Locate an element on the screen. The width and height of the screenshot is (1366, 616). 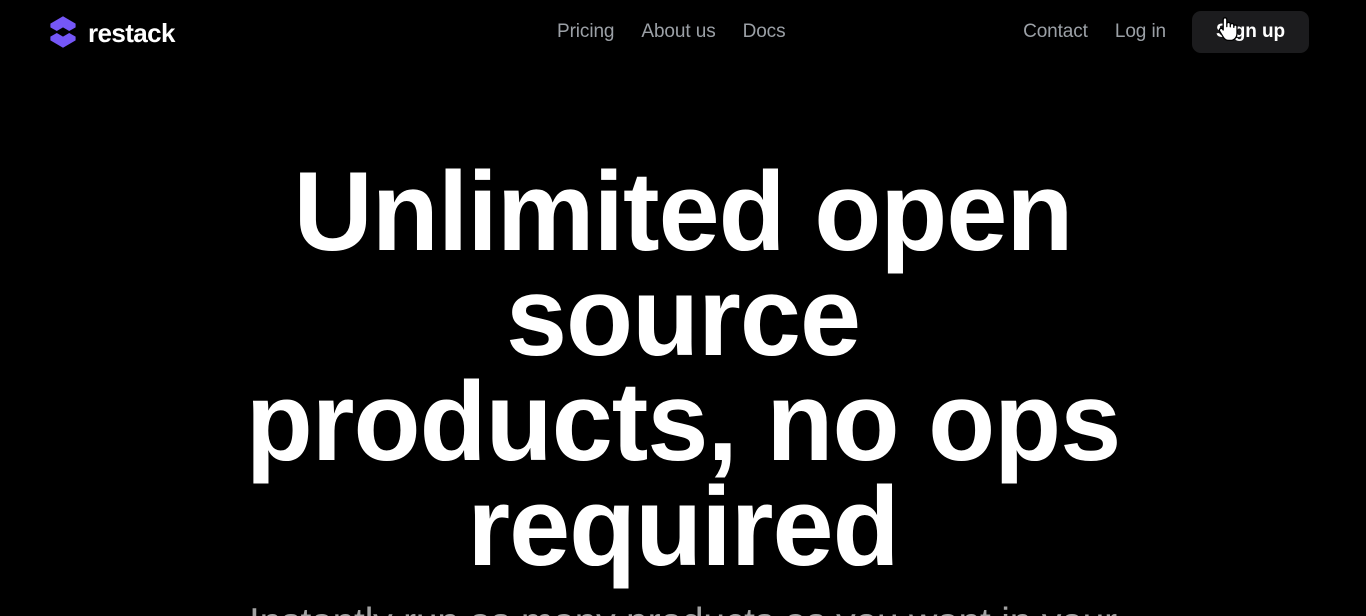
signup-button: Sign up is located at coordinates (1250, 32).